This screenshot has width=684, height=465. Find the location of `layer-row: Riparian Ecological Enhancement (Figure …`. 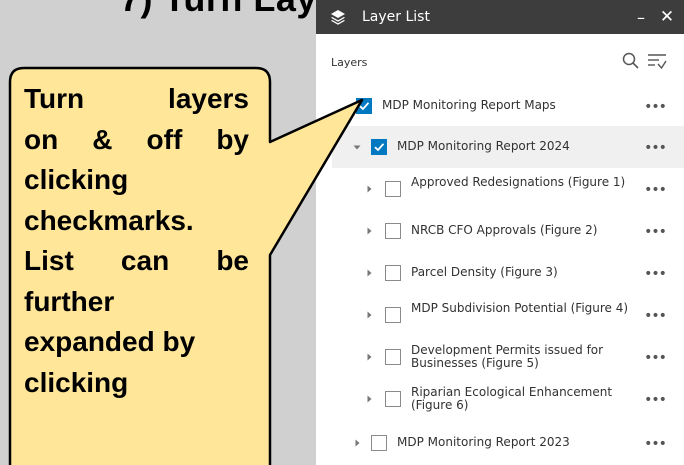

layer-row: Riparian Ecological Enhancement (Figure … is located at coordinates (500, 399).